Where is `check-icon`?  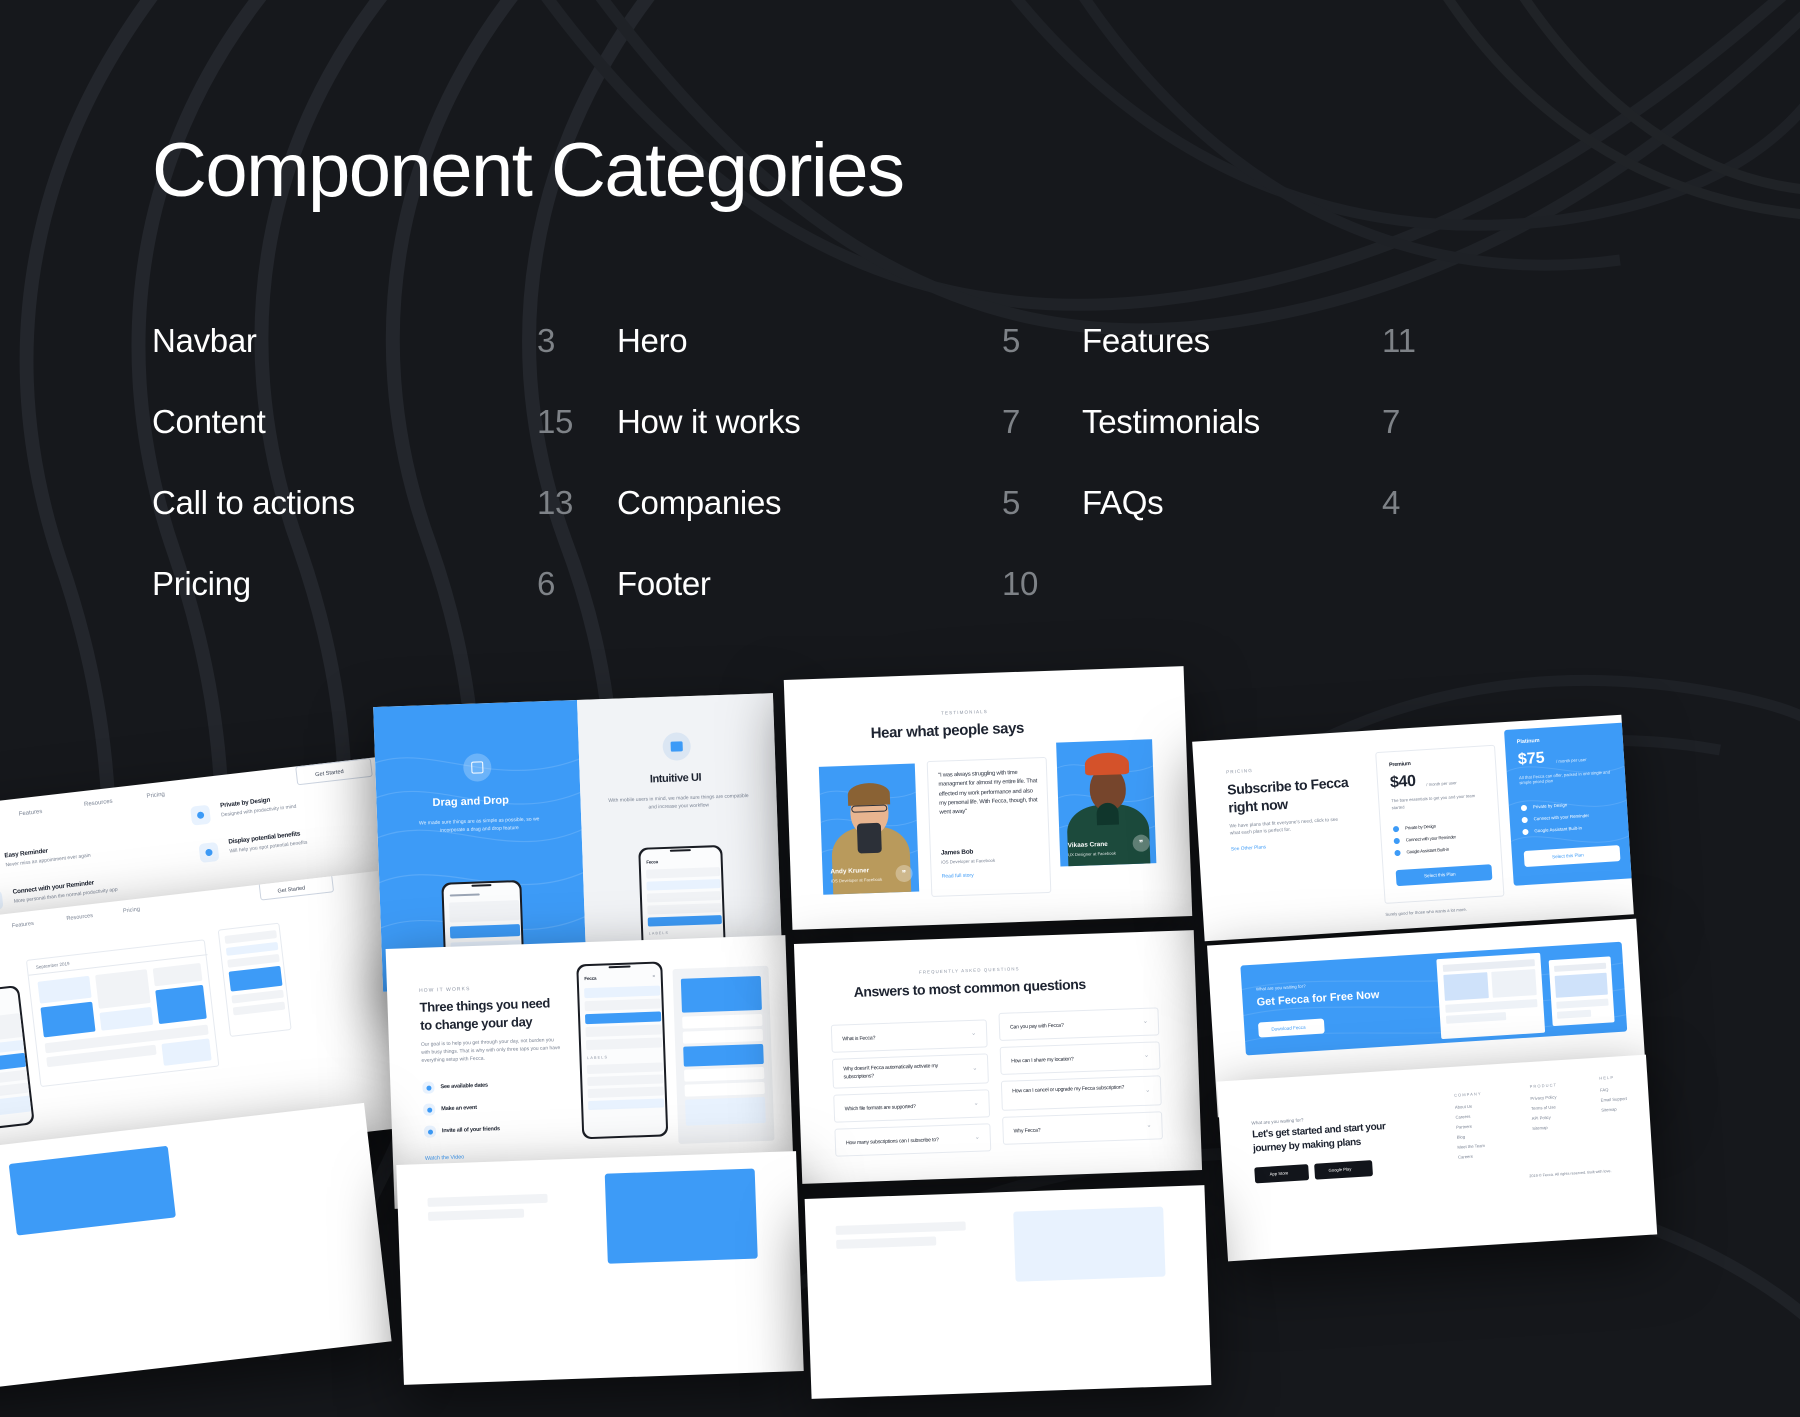 check-icon is located at coordinates (1396, 841).